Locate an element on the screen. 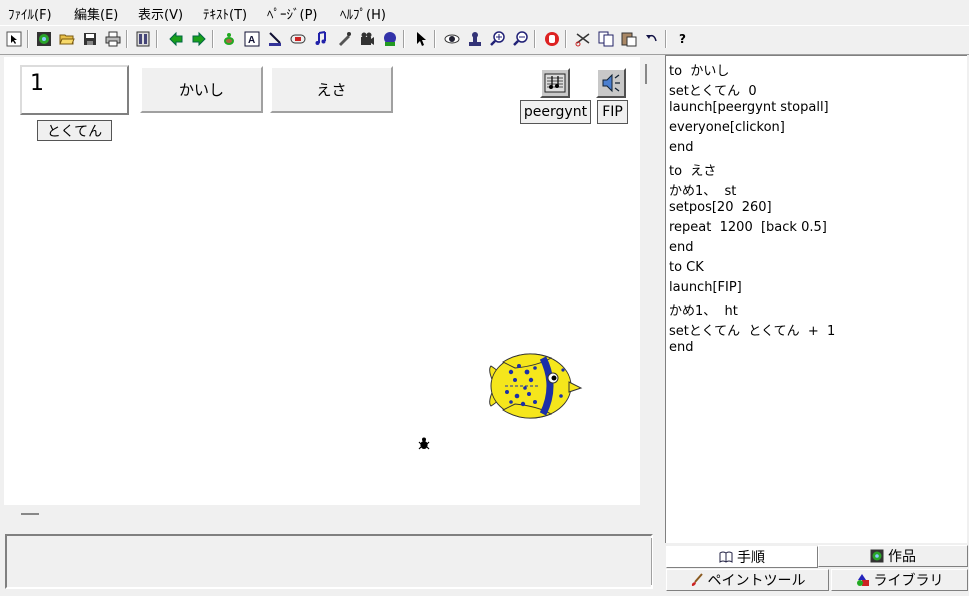  score-value: 1 is located at coordinates (37, 83).